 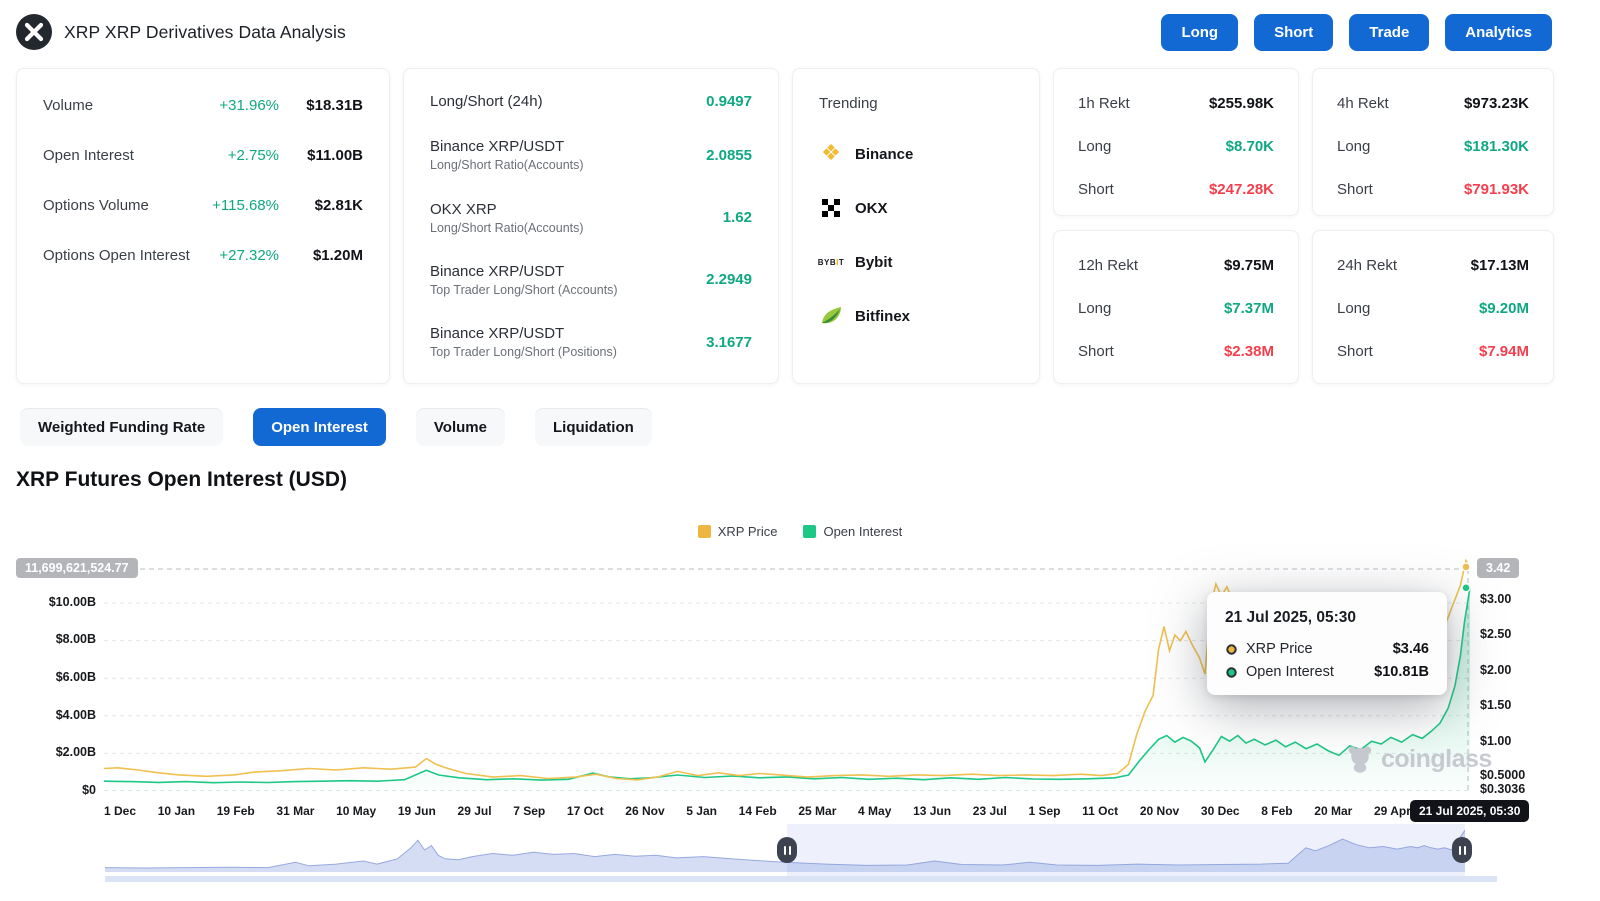 I want to click on tooltip-date: 21 Jul 2025, 05:30, so click(x=1290, y=617).